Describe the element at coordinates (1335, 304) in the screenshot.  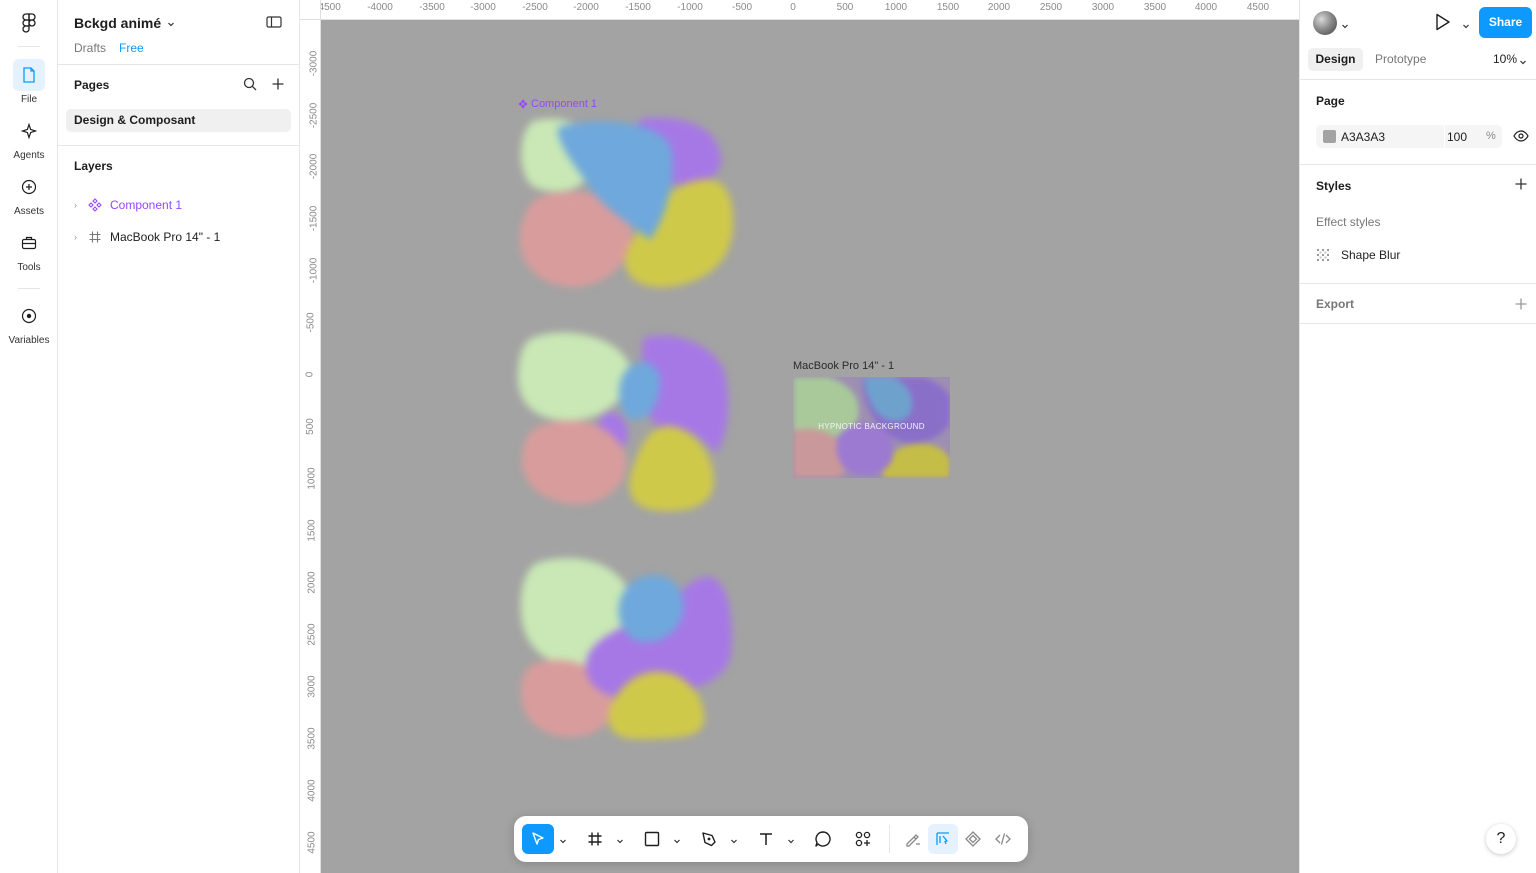
I see `export-section-title: Export` at that location.